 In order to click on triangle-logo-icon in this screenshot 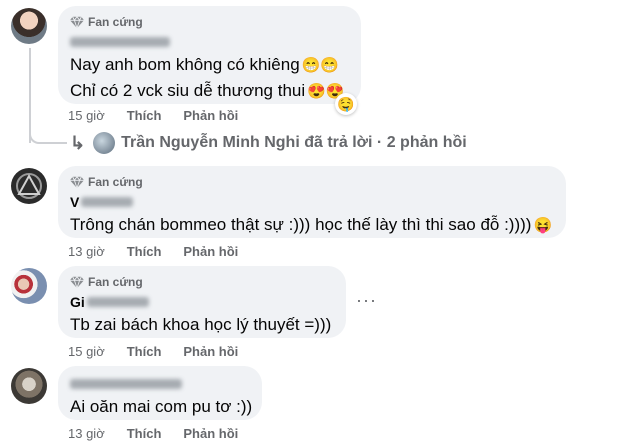, I will do `click(29, 186)`.